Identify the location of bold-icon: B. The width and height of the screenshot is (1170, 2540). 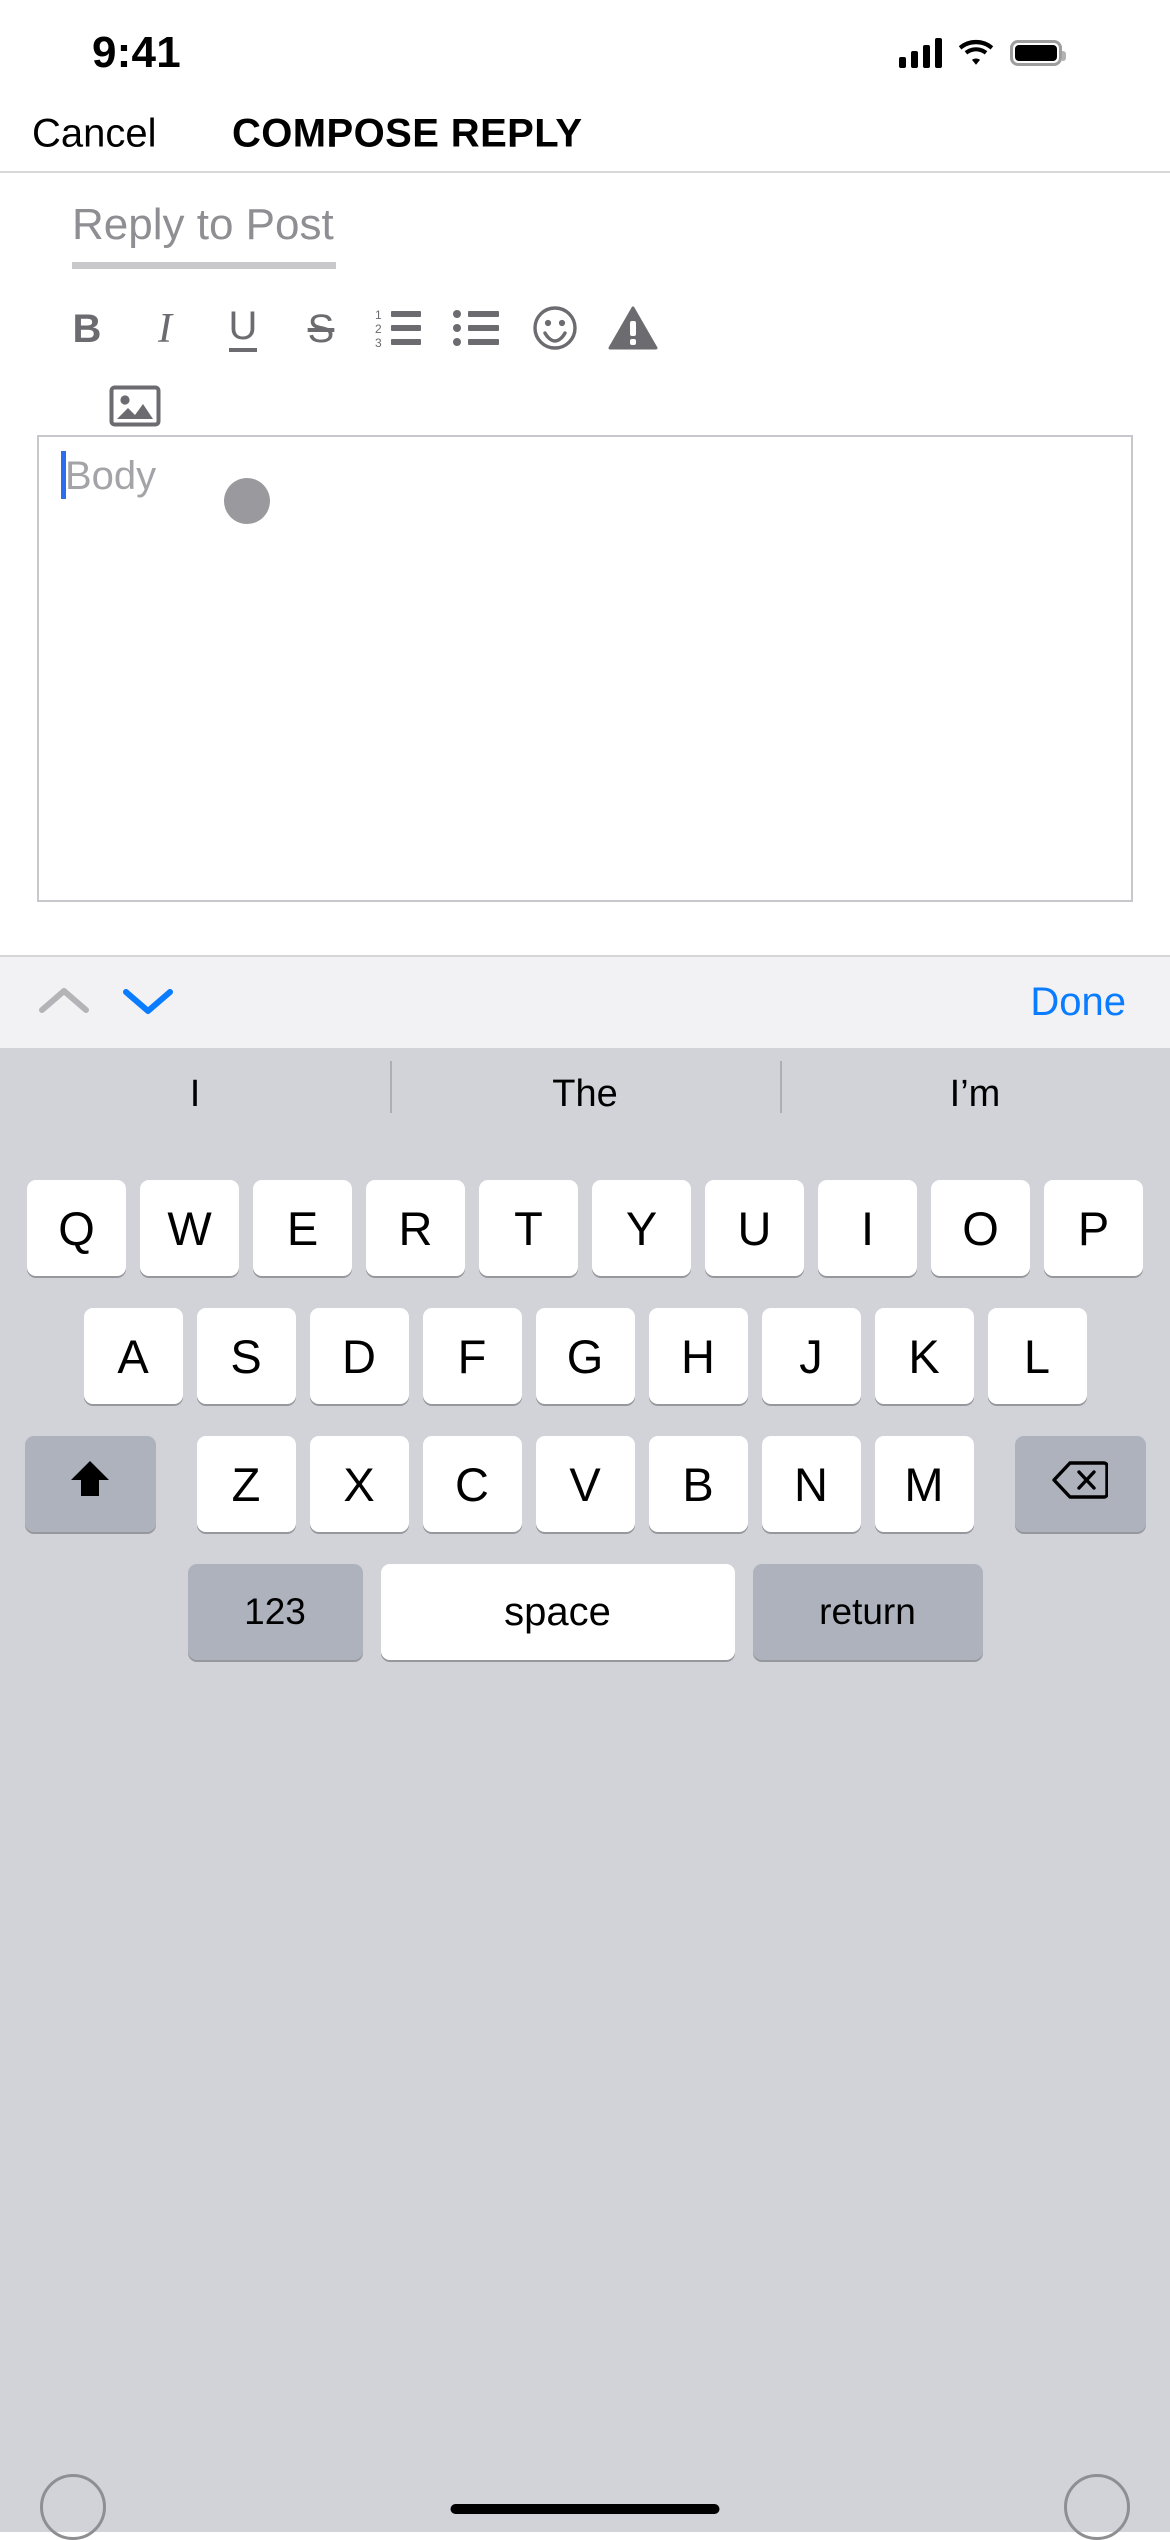
(87, 328).